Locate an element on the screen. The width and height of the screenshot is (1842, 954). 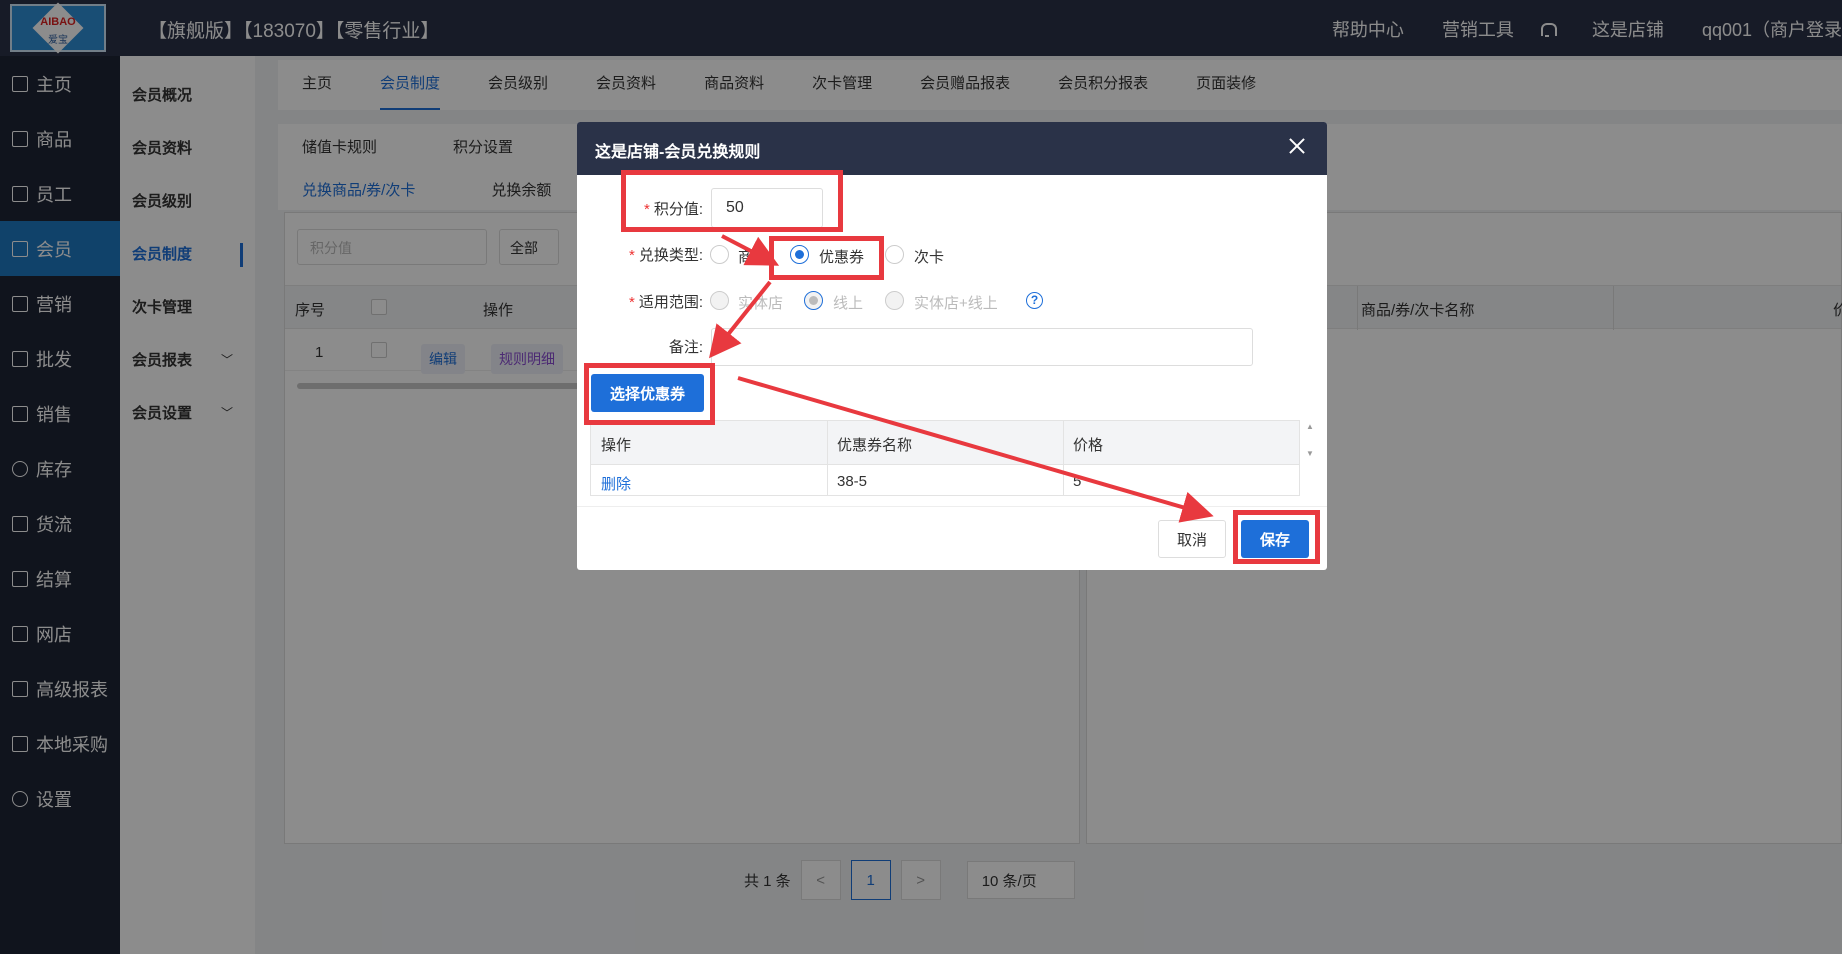
arrow-to-coupon is located at coordinates (750, 250).